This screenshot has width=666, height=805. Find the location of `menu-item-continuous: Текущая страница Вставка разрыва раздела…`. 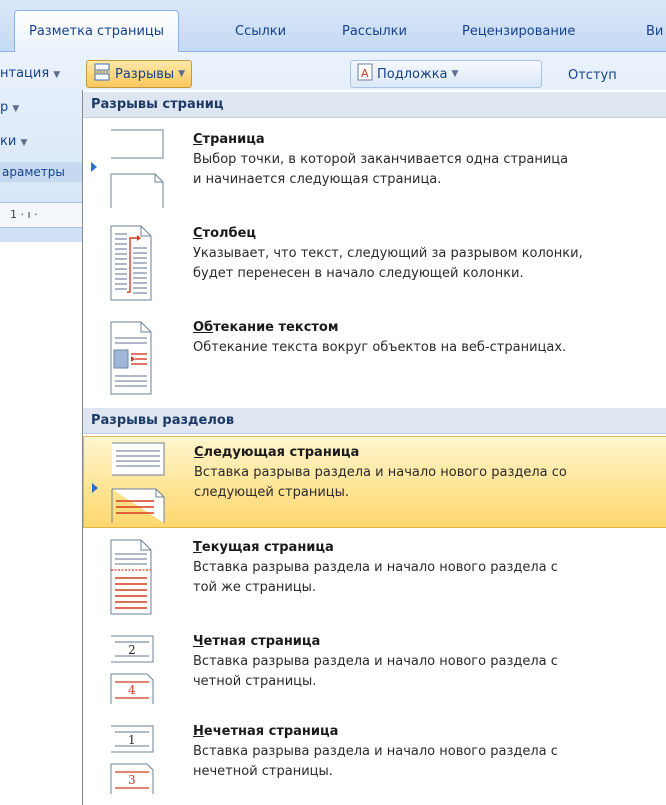

menu-item-continuous: Текущая страница Вставка разрыва раздела… is located at coordinates (374, 578).